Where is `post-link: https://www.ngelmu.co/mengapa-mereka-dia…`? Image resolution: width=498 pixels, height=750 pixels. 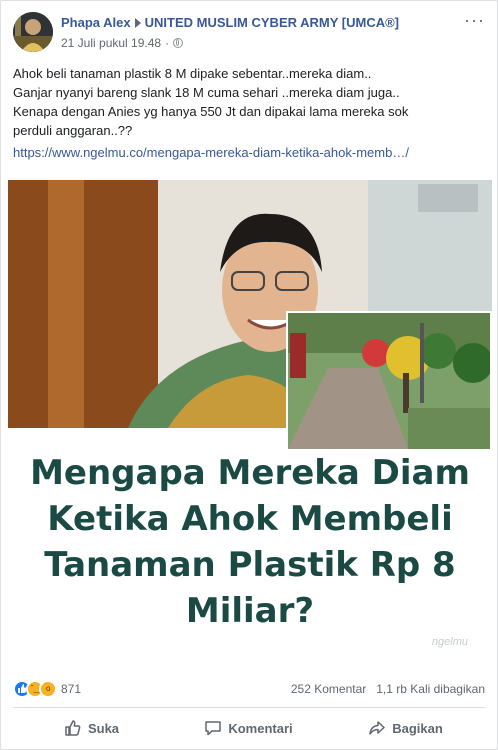
post-link: https://www.ngelmu.co/mengapa-mereka-dia… is located at coordinates (211, 152).